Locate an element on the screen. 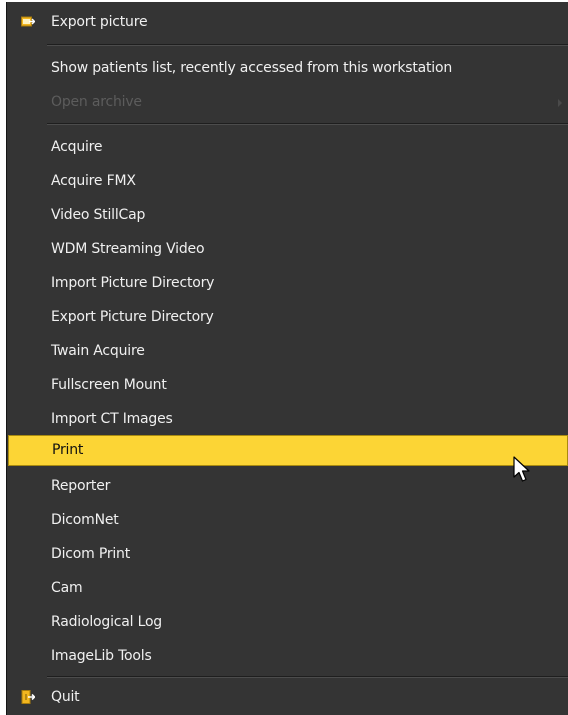 Image resolution: width=568 pixels, height=715 pixels. menu-item-label: Radiological Log is located at coordinates (106, 622).